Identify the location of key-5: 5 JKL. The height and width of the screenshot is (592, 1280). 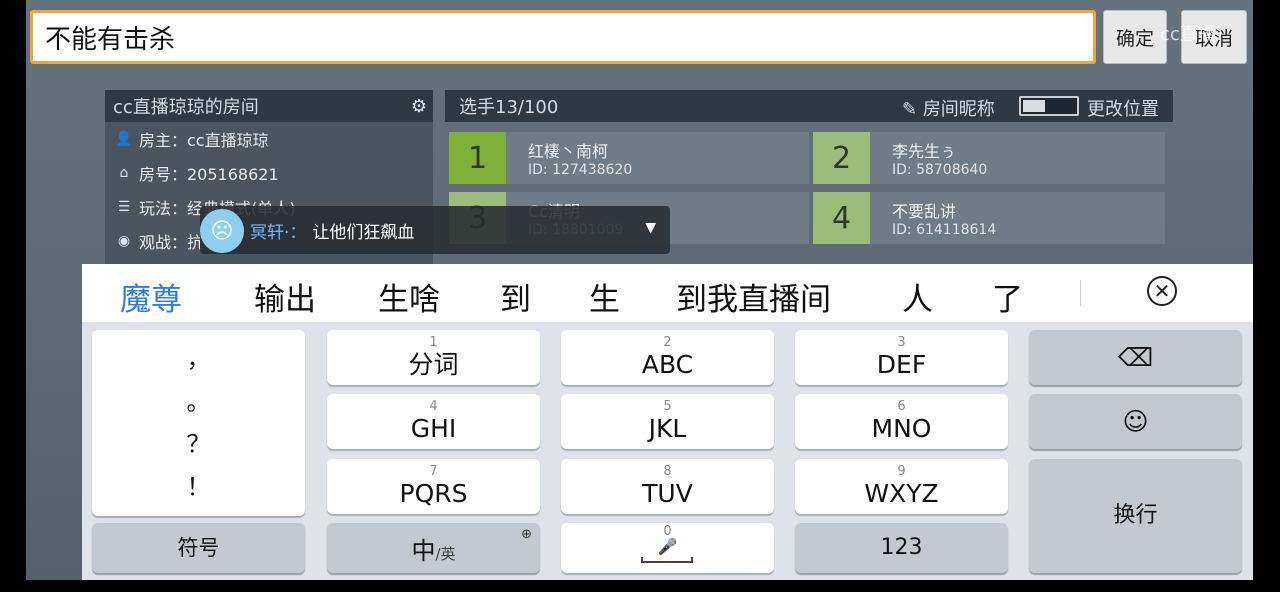
(667, 421).